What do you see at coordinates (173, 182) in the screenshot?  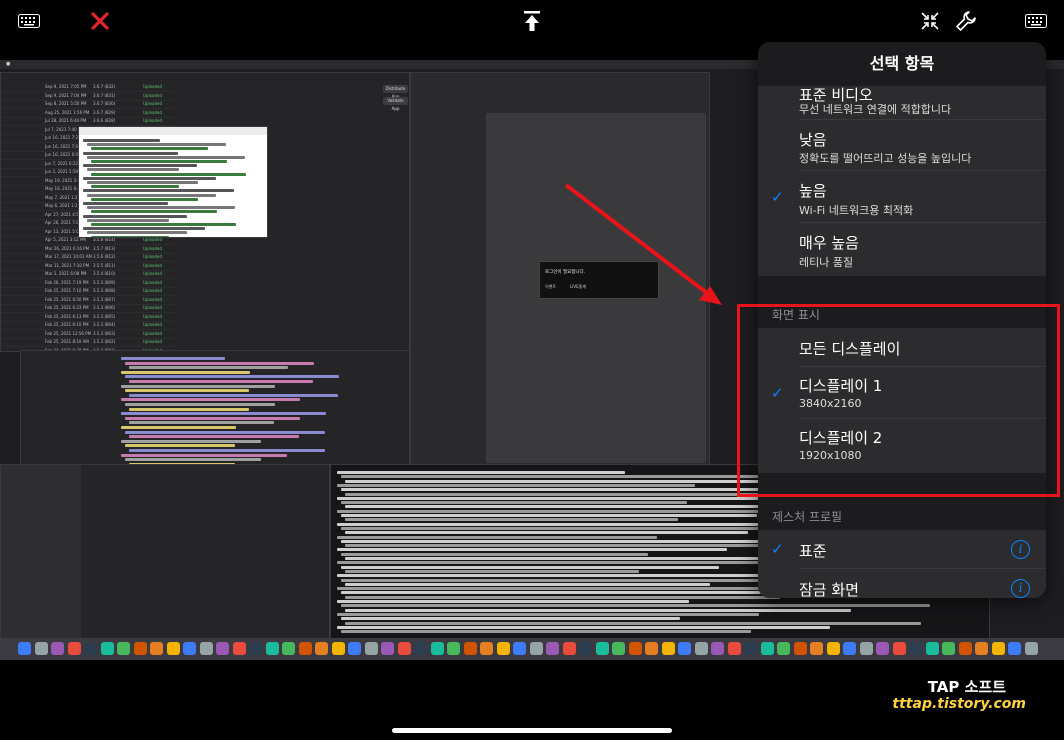 I see `terminal-window` at bounding box center [173, 182].